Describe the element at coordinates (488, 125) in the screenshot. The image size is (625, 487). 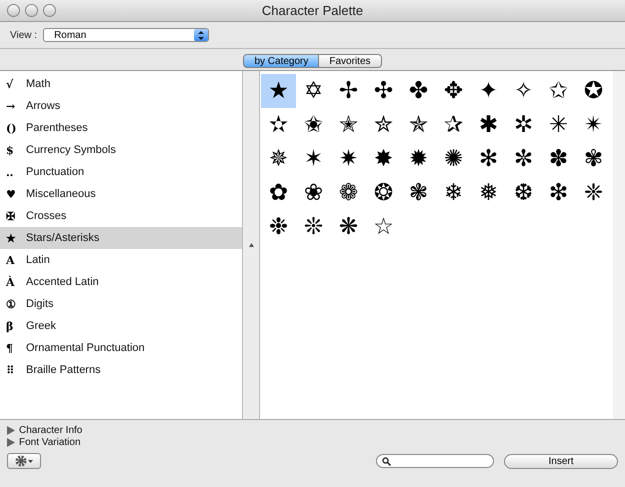
I see `character-cell: ✱` at that location.